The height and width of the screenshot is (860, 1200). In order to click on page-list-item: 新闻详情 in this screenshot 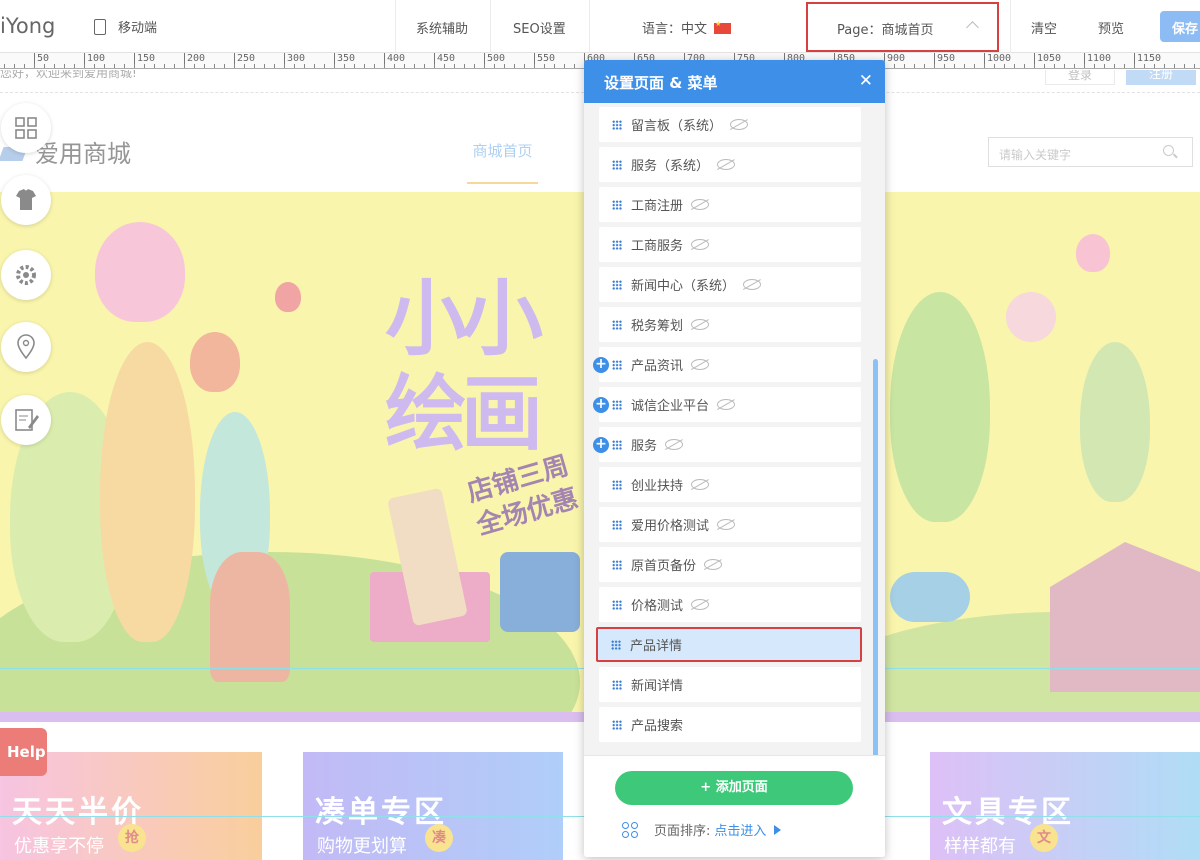, I will do `click(730, 684)`.